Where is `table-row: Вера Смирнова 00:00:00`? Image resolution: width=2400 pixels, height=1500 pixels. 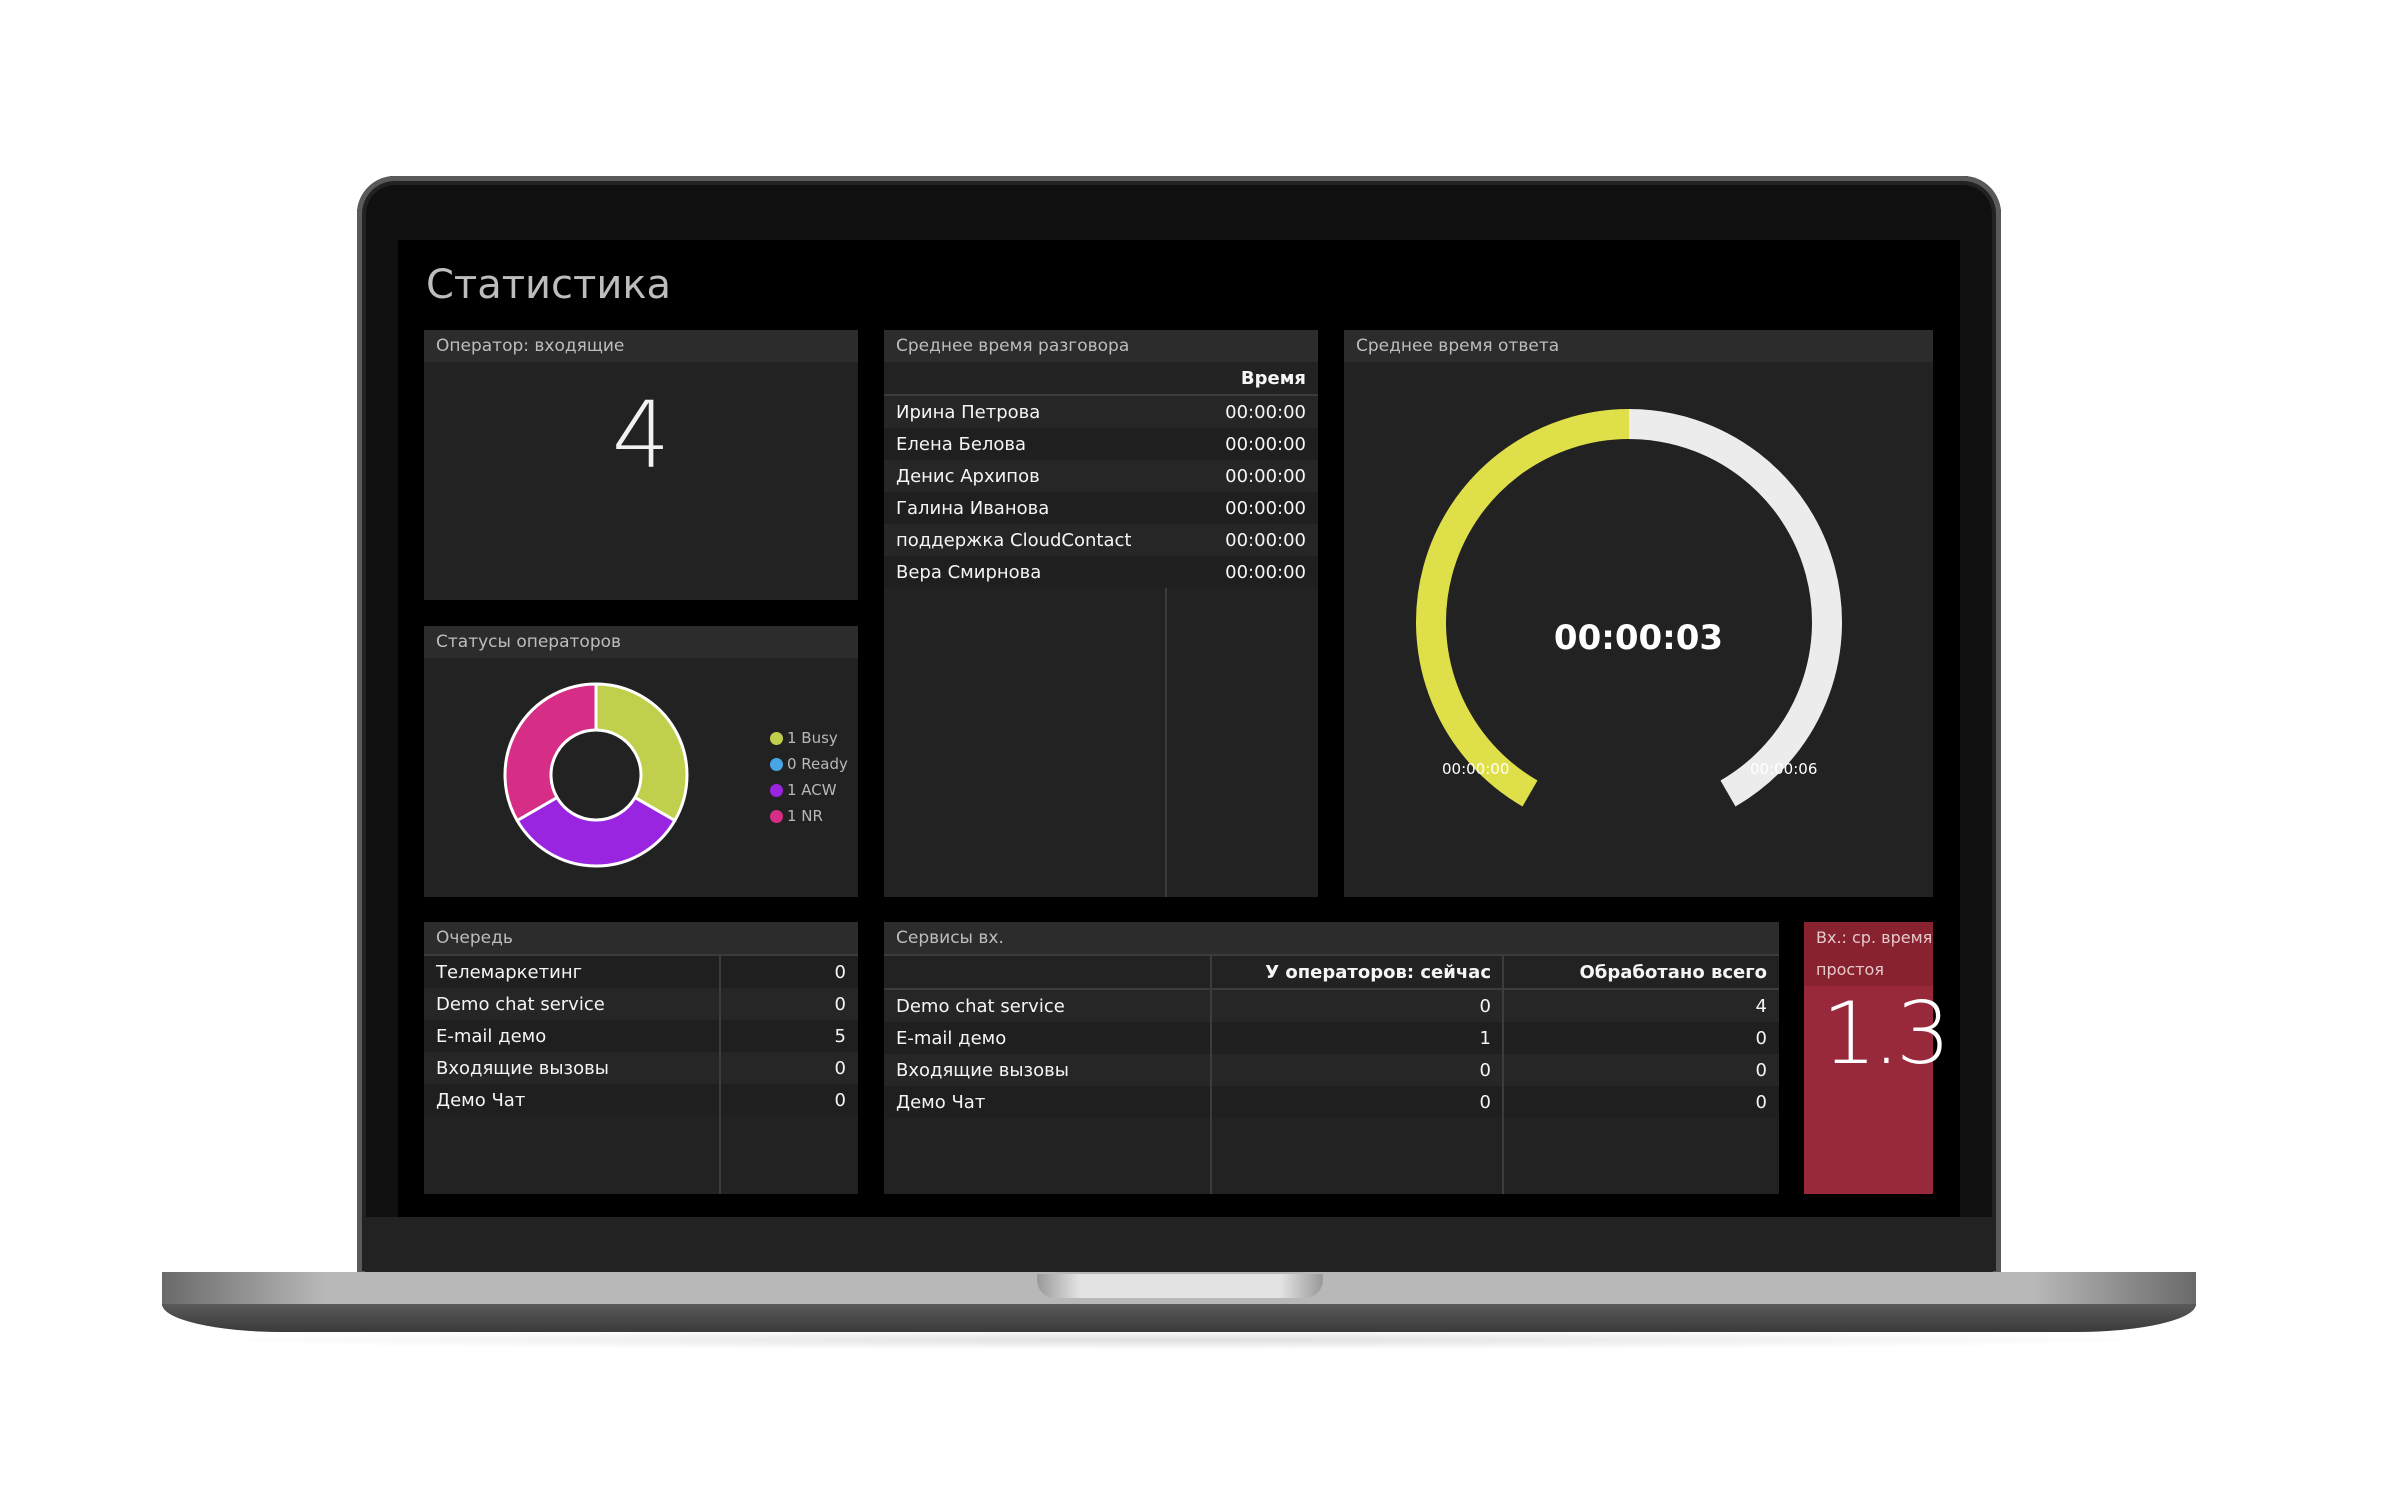 table-row: Вера Смирнова 00:00:00 is located at coordinates (1101, 572).